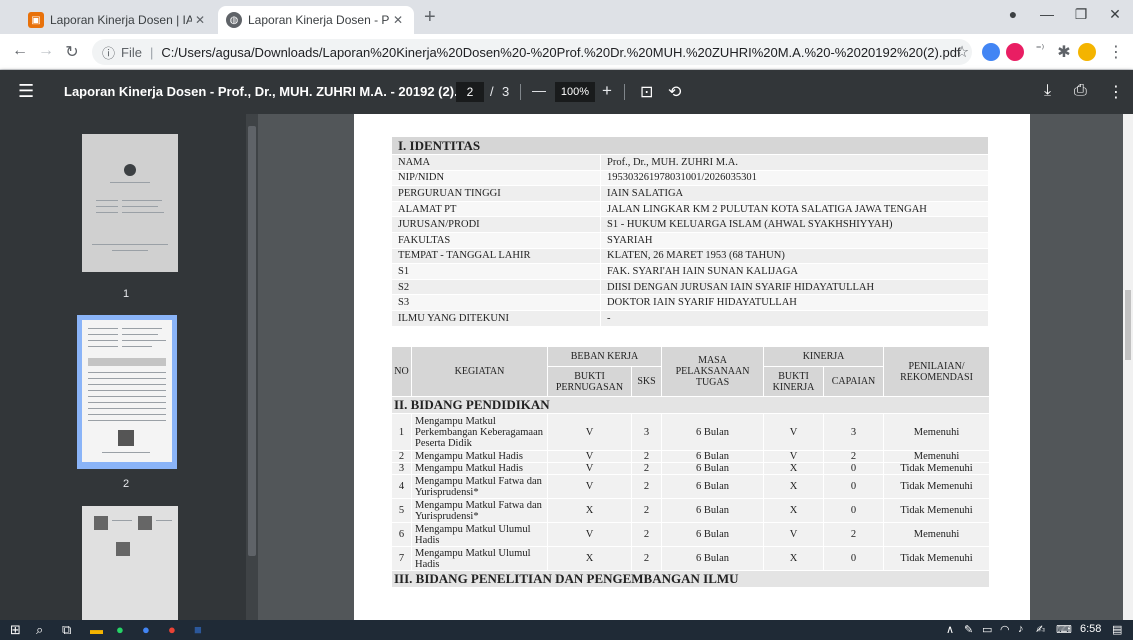 Image resolution: width=1133 pixels, height=640 pixels. I want to click on print-icon: ⎙, so click(1080, 91).